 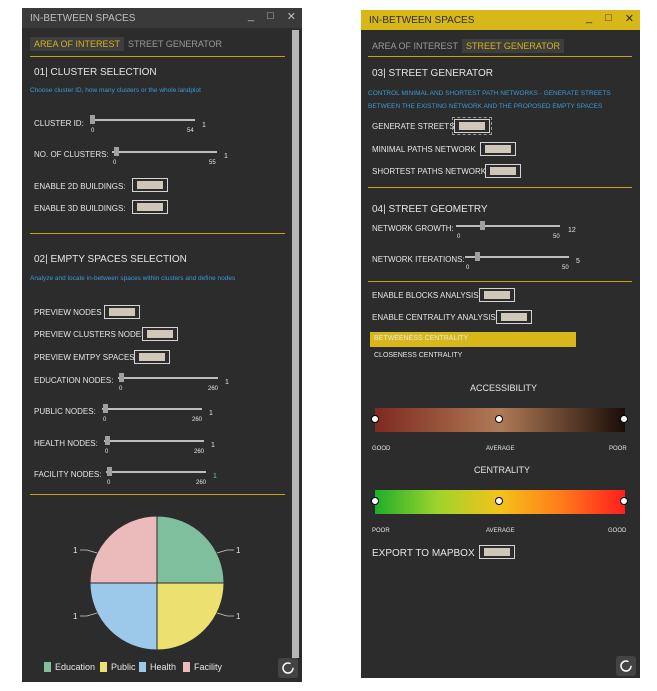 I want to click on health-nodes-slider, so click(x=154, y=441).